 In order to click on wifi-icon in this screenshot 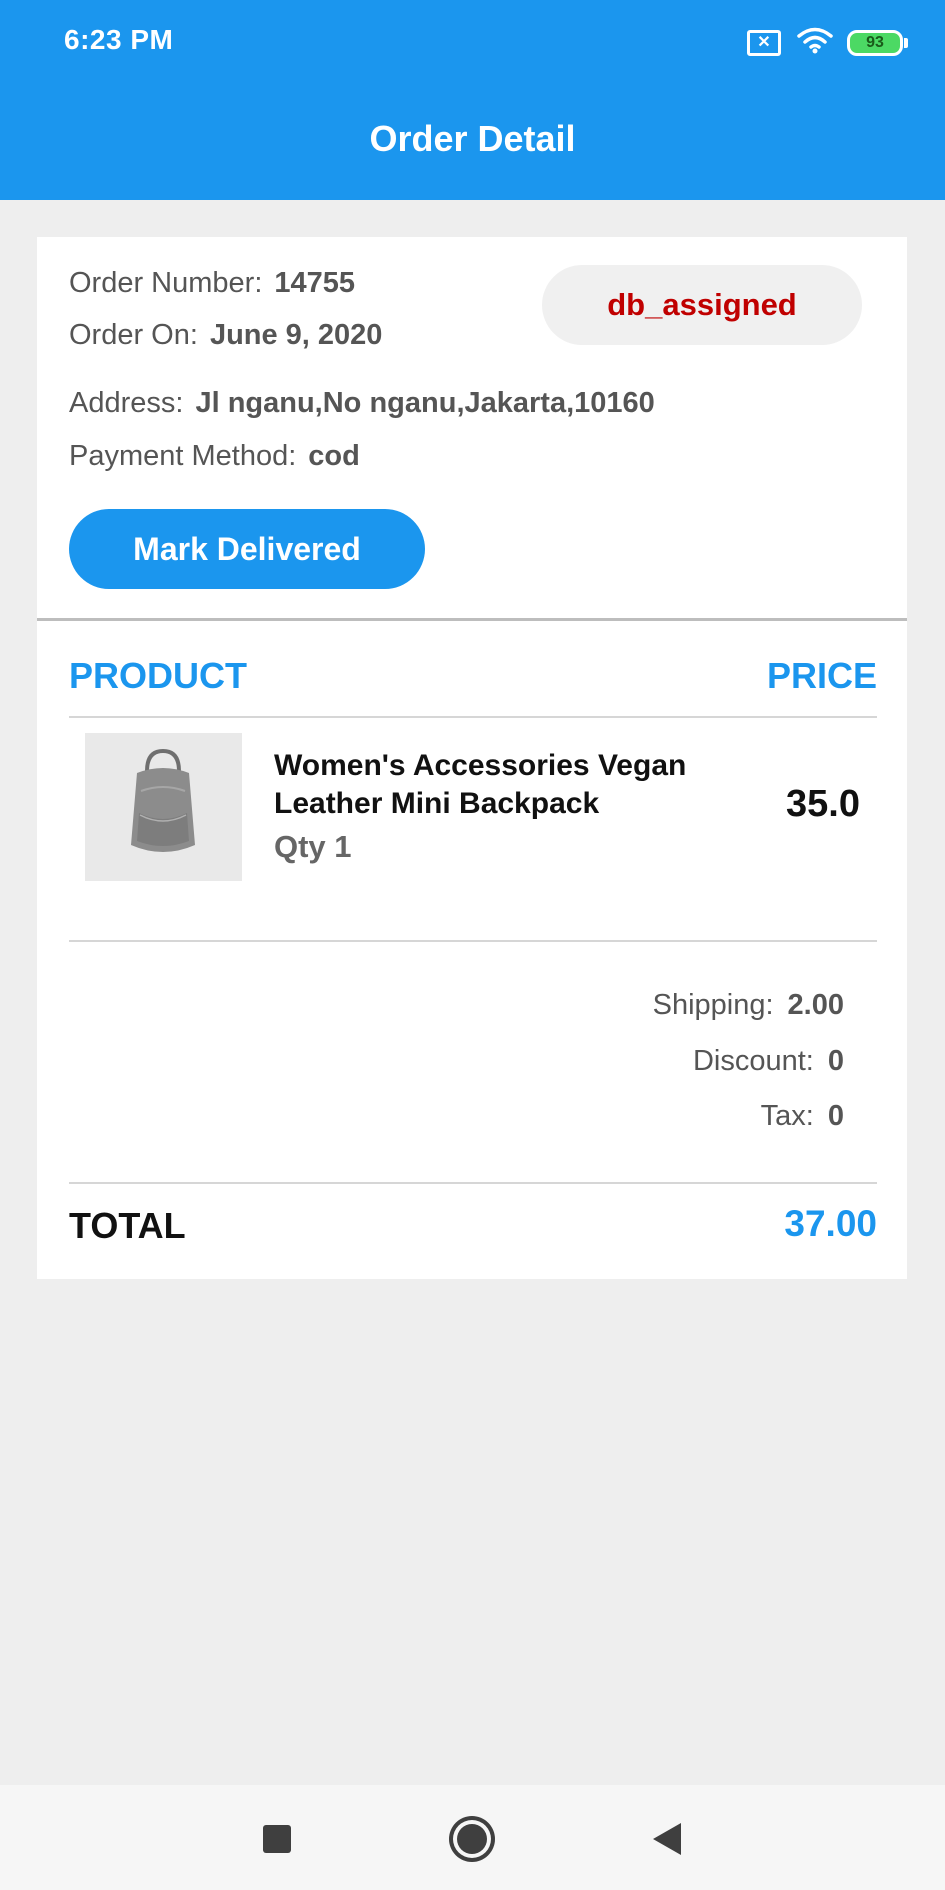, I will do `click(815, 42)`.